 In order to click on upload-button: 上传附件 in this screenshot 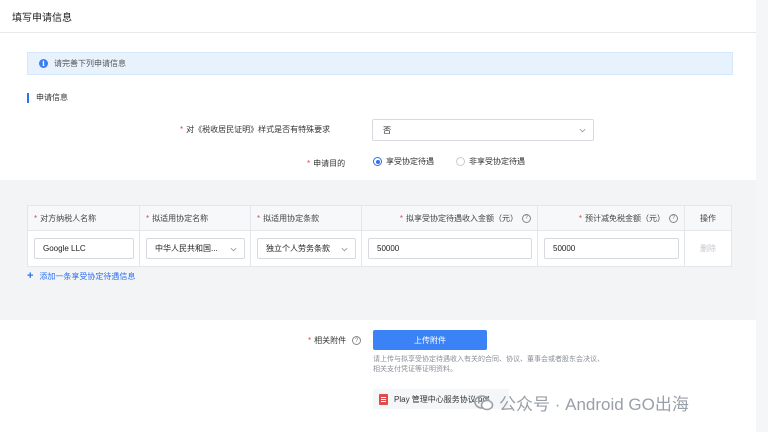, I will do `click(430, 340)`.